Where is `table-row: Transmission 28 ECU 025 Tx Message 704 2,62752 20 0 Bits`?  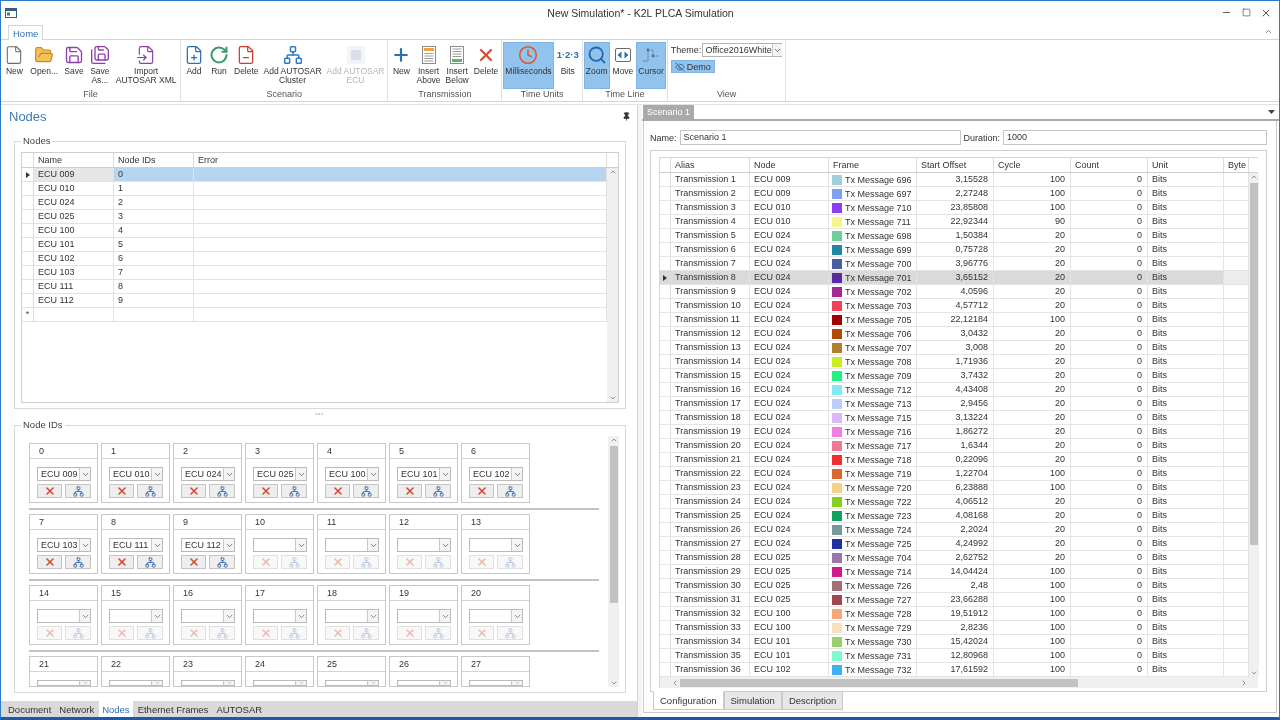 table-row: Transmission 28 ECU 025 Tx Message 704 2,62752 20 0 Bits is located at coordinates (954, 558).